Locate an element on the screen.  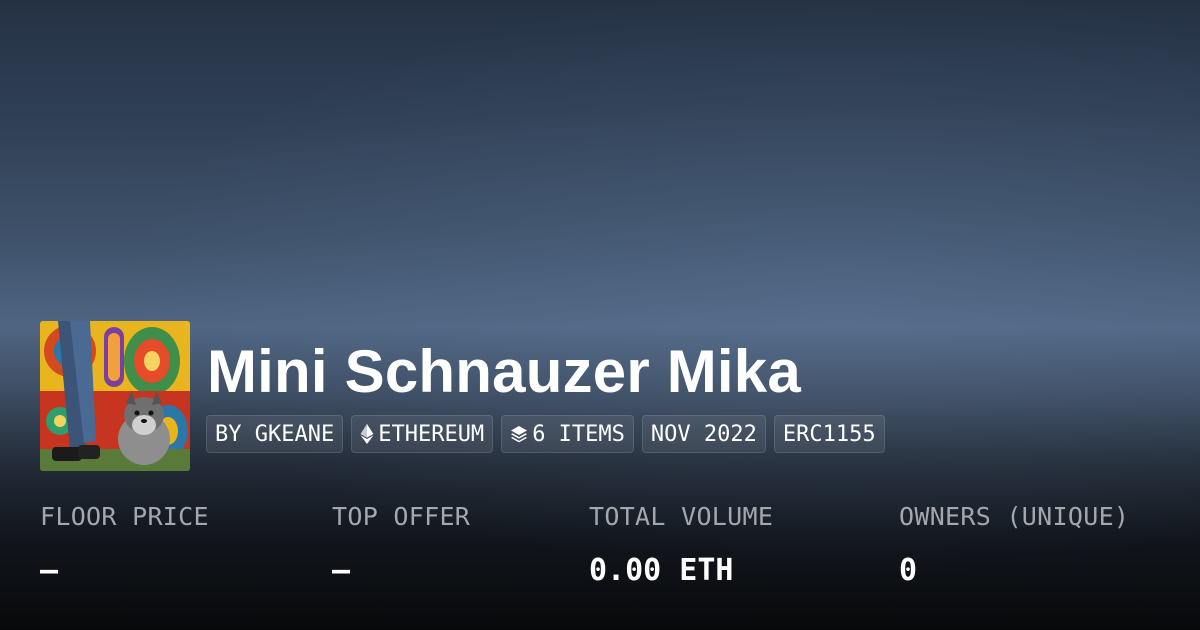
chain-tag: ETHEREUM is located at coordinates (422, 434).